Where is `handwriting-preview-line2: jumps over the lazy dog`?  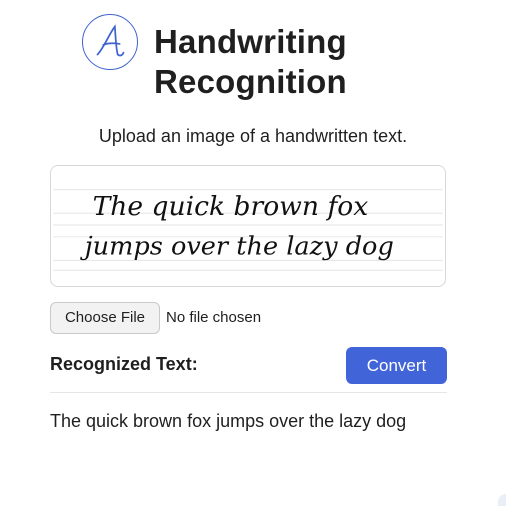 handwriting-preview-line2: jumps over the lazy dog is located at coordinates (237, 247).